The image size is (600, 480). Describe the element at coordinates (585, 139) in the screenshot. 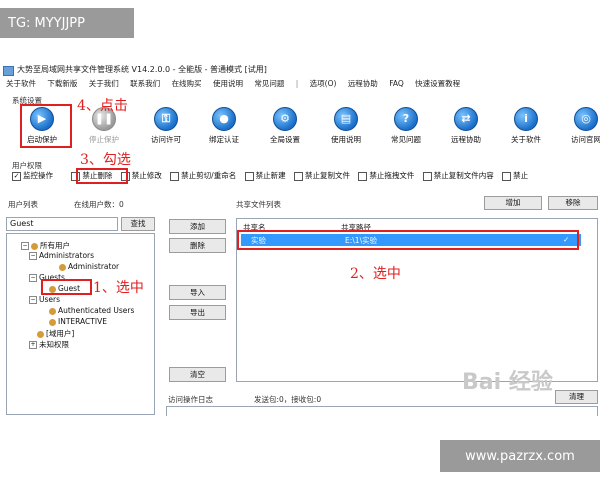

I see `website-label: 访问官网` at that location.